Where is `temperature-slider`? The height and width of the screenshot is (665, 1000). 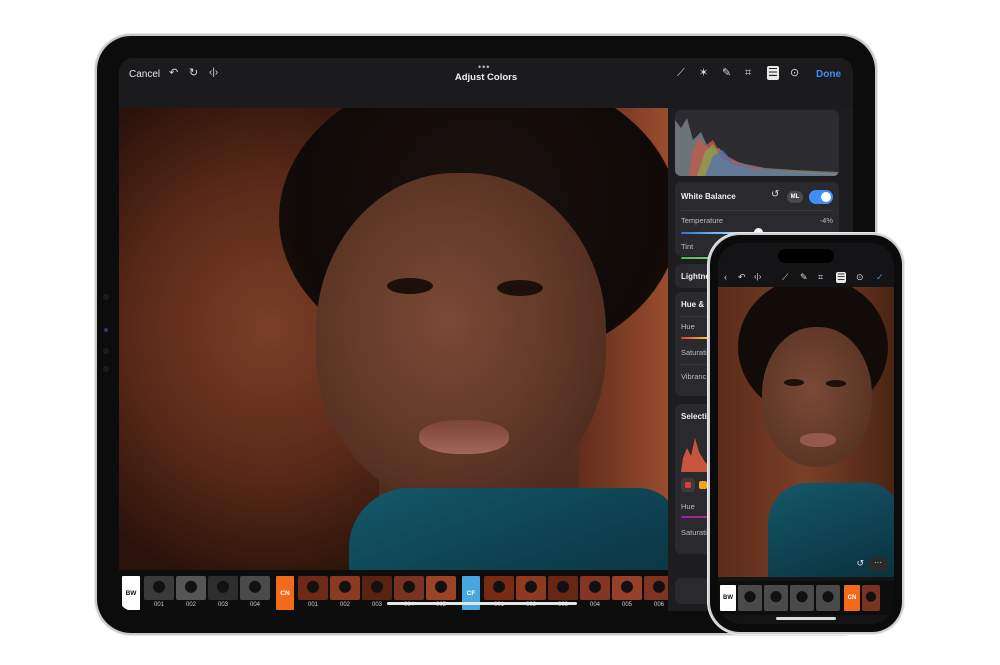
temperature-slider is located at coordinates (757, 232).